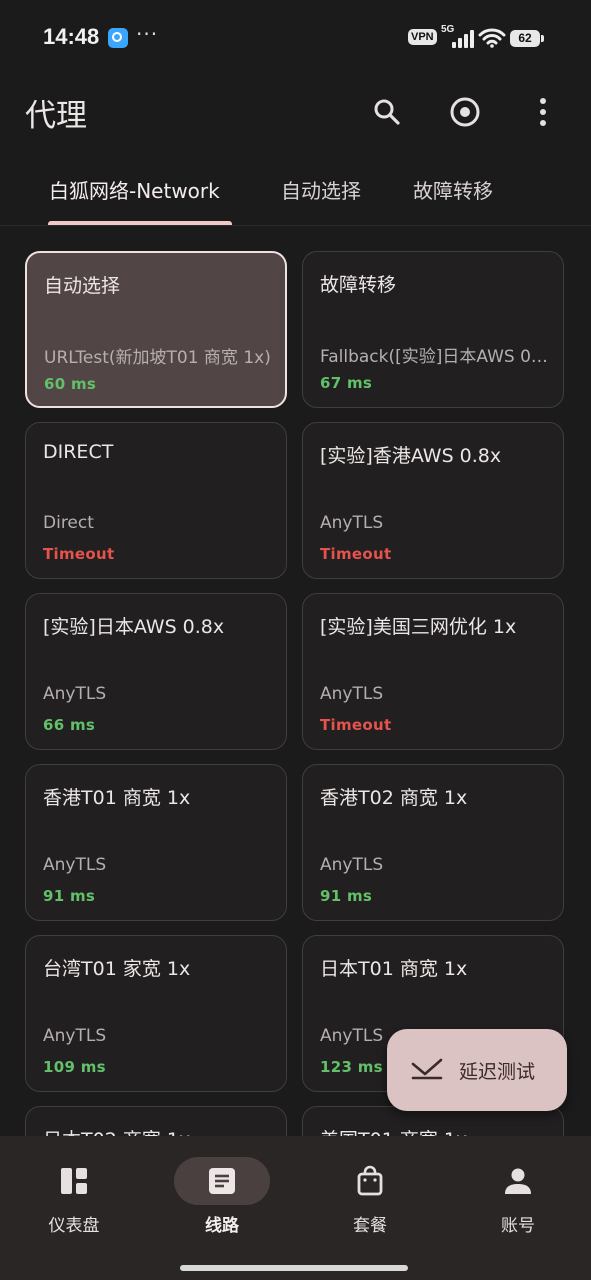  What do you see at coordinates (433, 329) in the screenshot?
I see `proxy-card: 故障转移 Fallback([实验]日本AWS 0.8x) 67 ms` at bounding box center [433, 329].